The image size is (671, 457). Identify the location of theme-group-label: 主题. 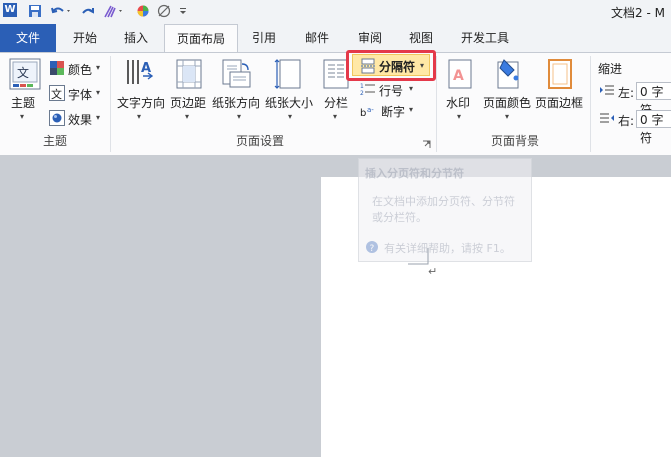
(54, 141).